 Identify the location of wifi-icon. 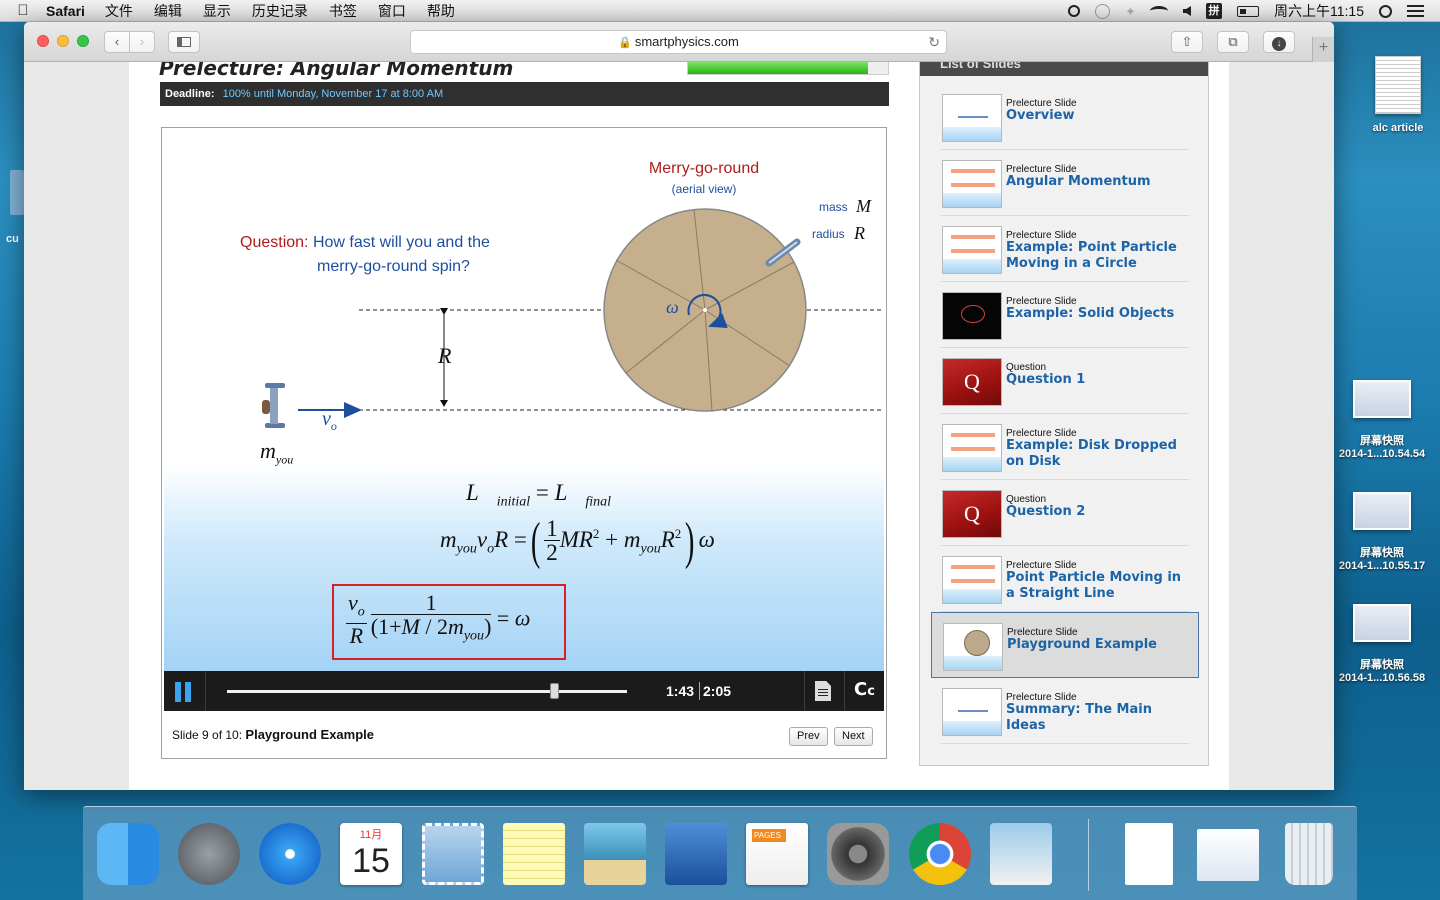
(1159, 11).